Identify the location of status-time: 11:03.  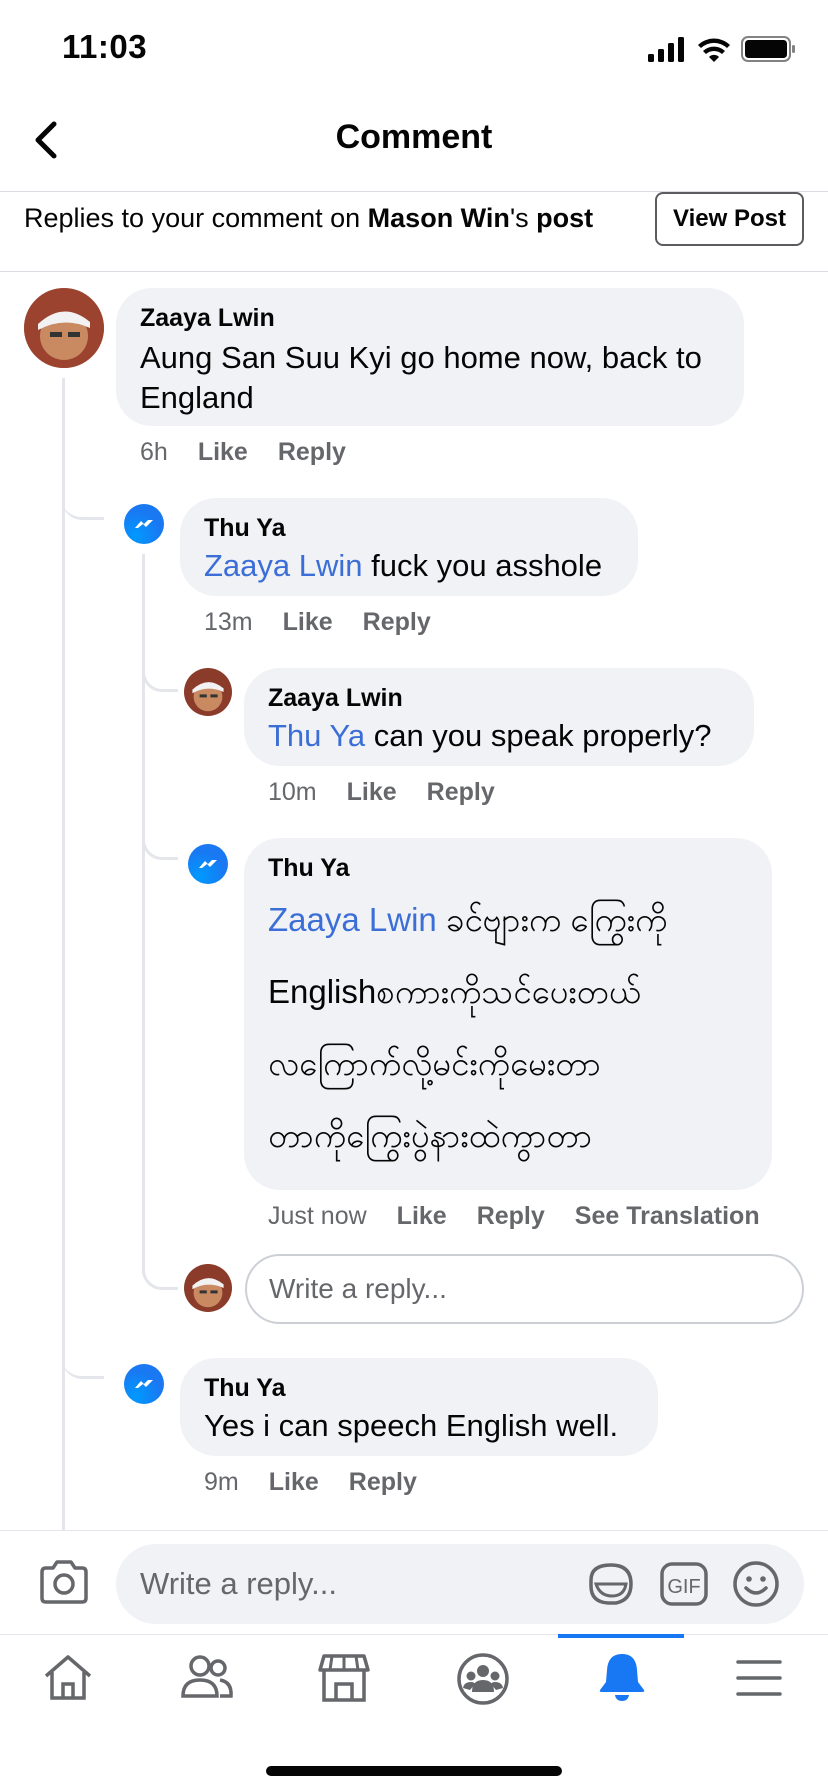
(105, 46).